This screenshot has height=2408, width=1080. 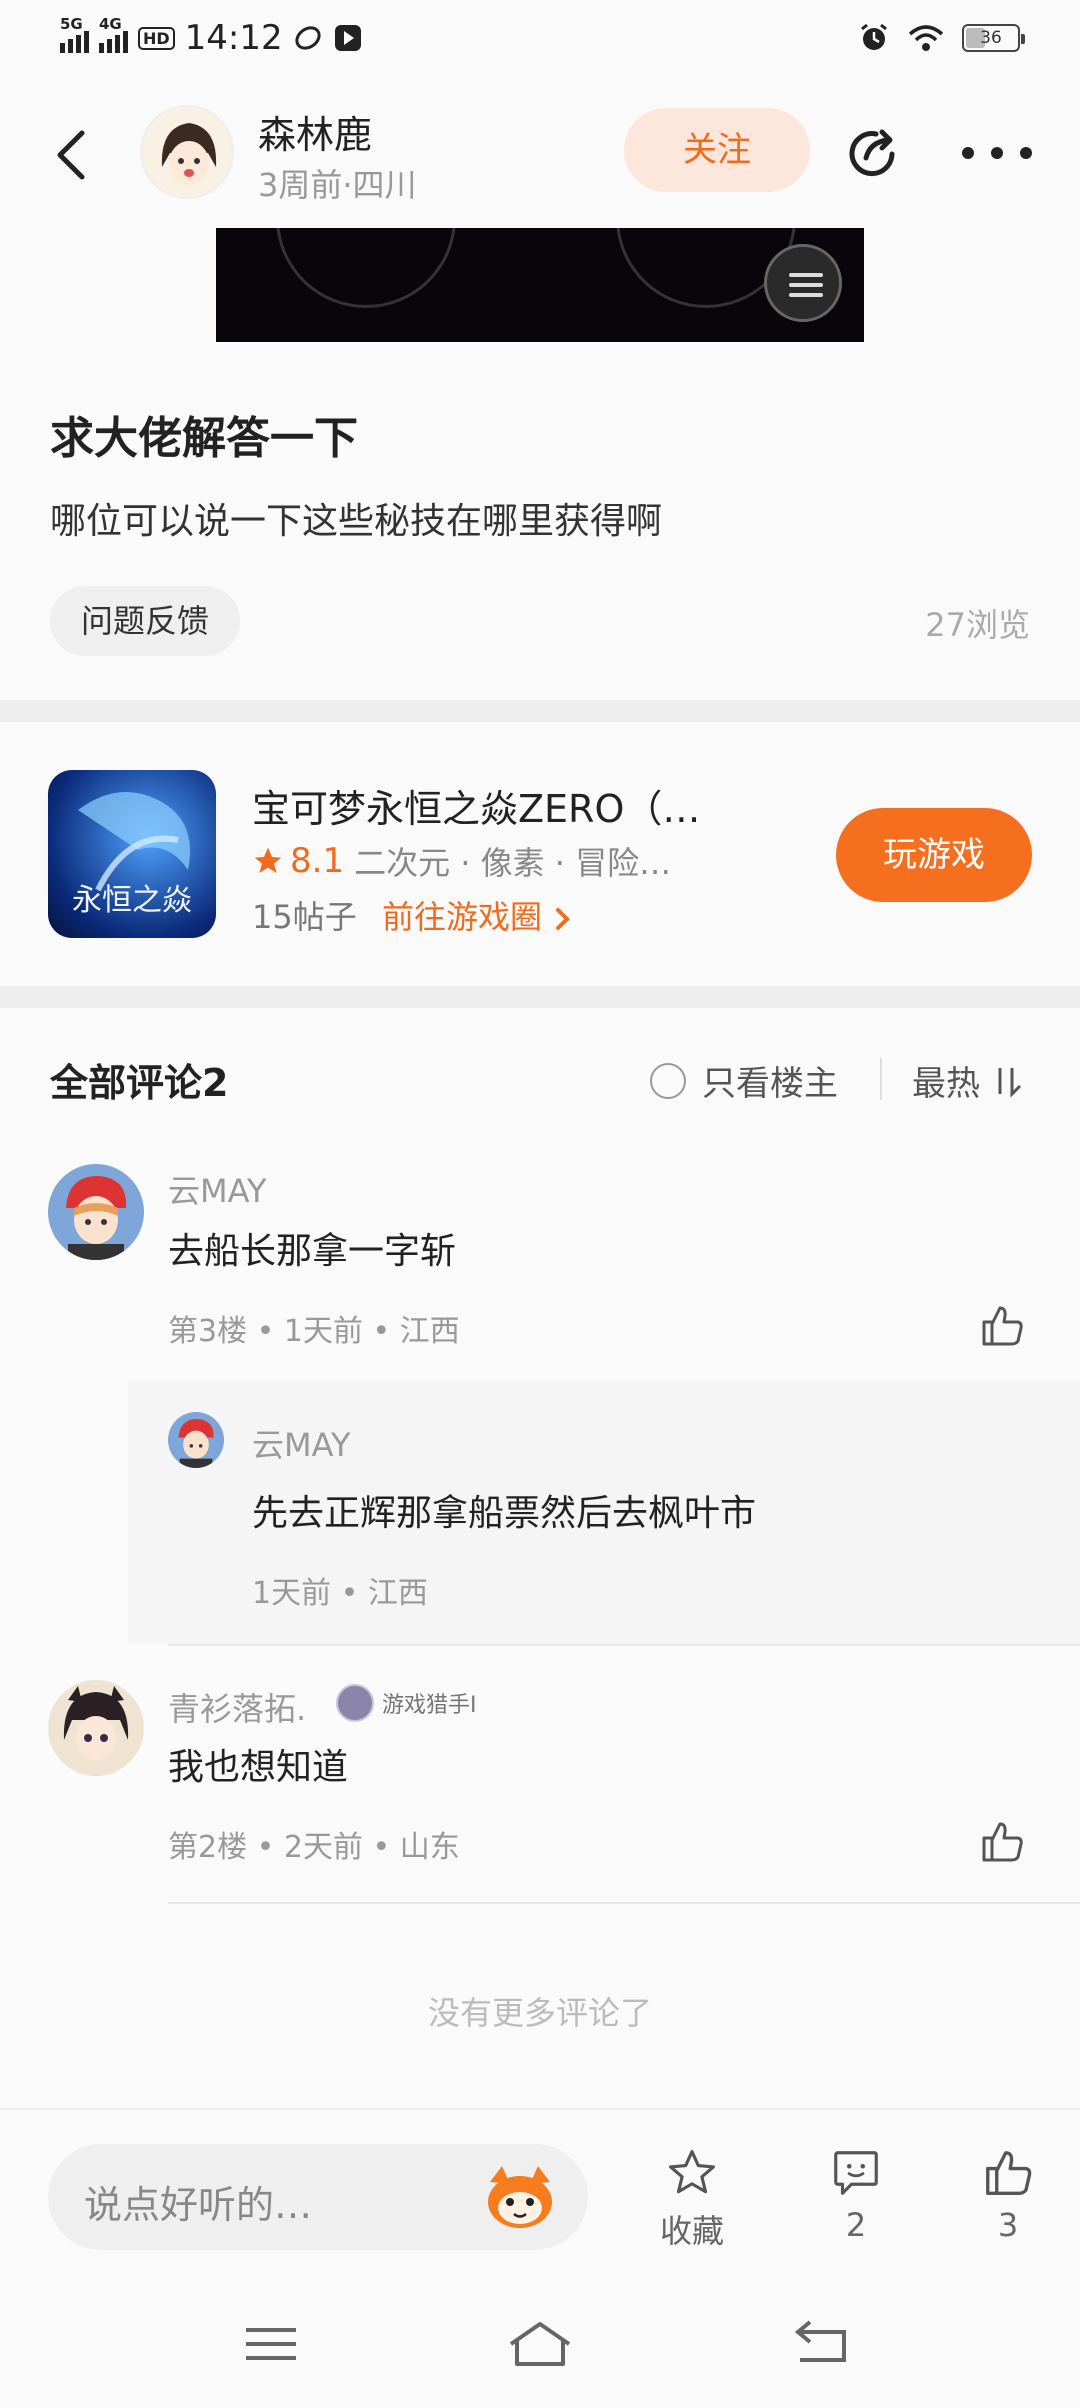 What do you see at coordinates (233, 38) in the screenshot?
I see `status-time: 14:12` at bounding box center [233, 38].